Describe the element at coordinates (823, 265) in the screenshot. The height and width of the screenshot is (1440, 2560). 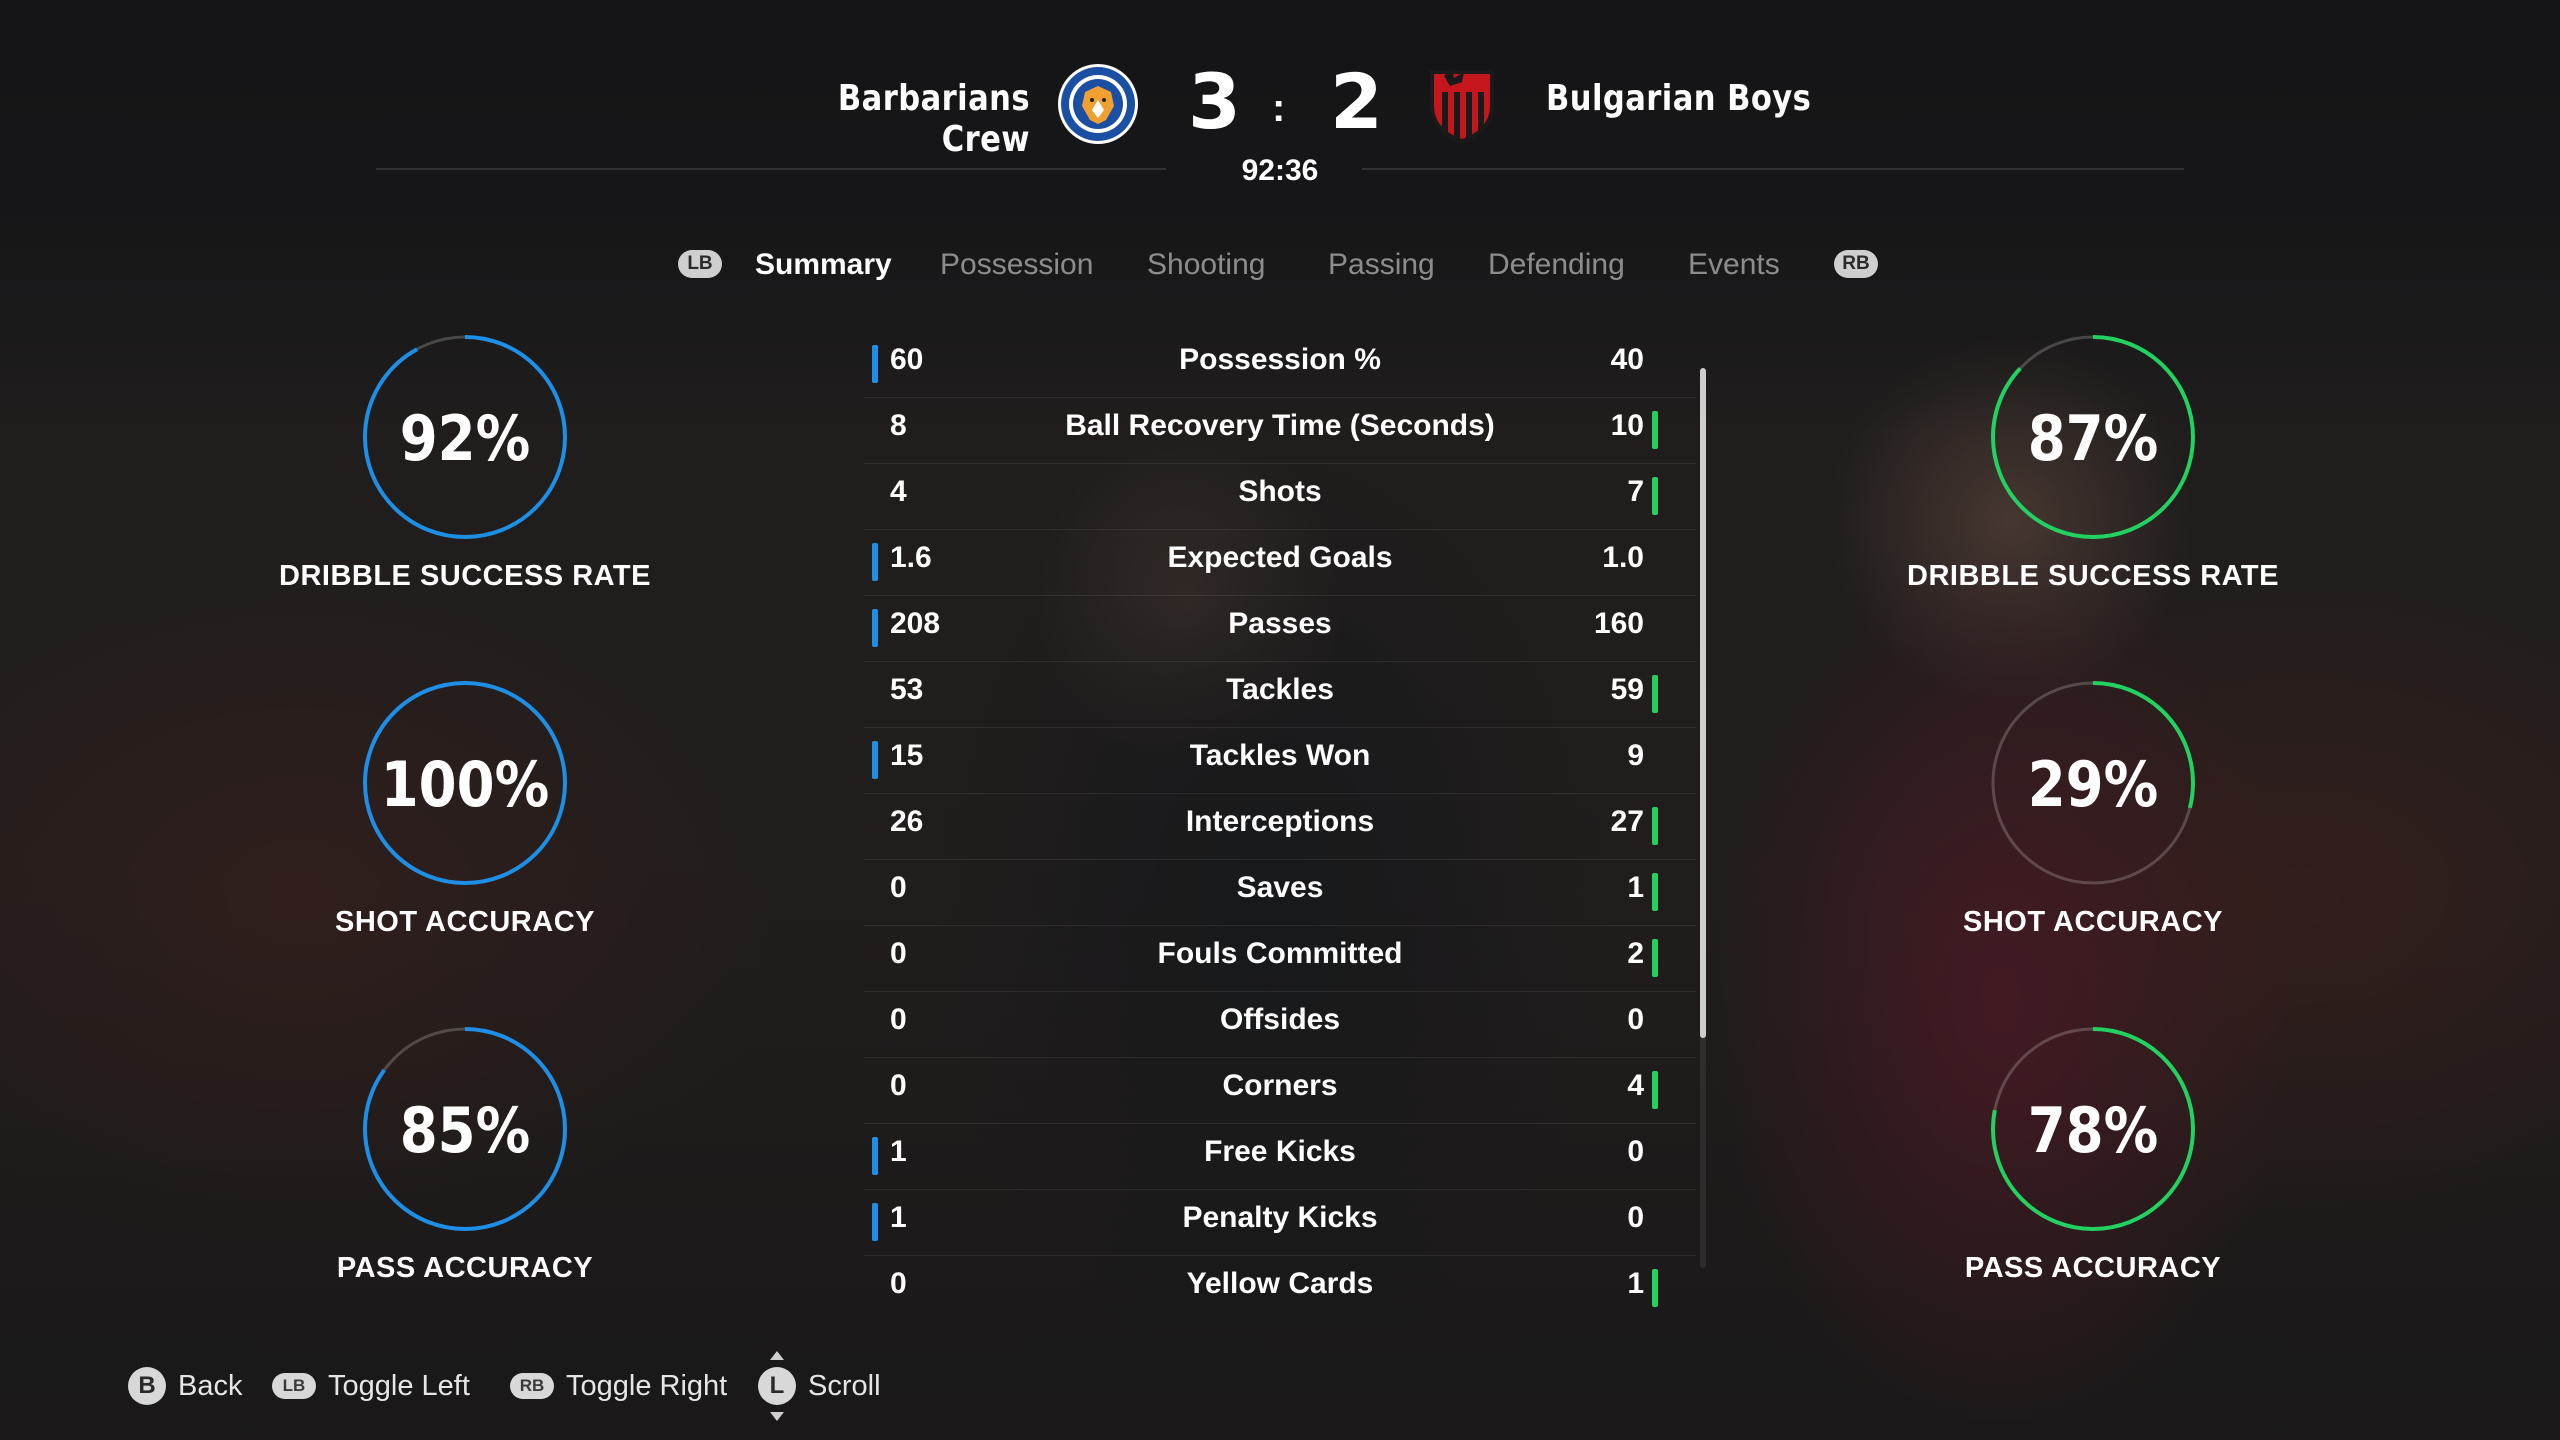
I see `tab-summary: Summary` at that location.